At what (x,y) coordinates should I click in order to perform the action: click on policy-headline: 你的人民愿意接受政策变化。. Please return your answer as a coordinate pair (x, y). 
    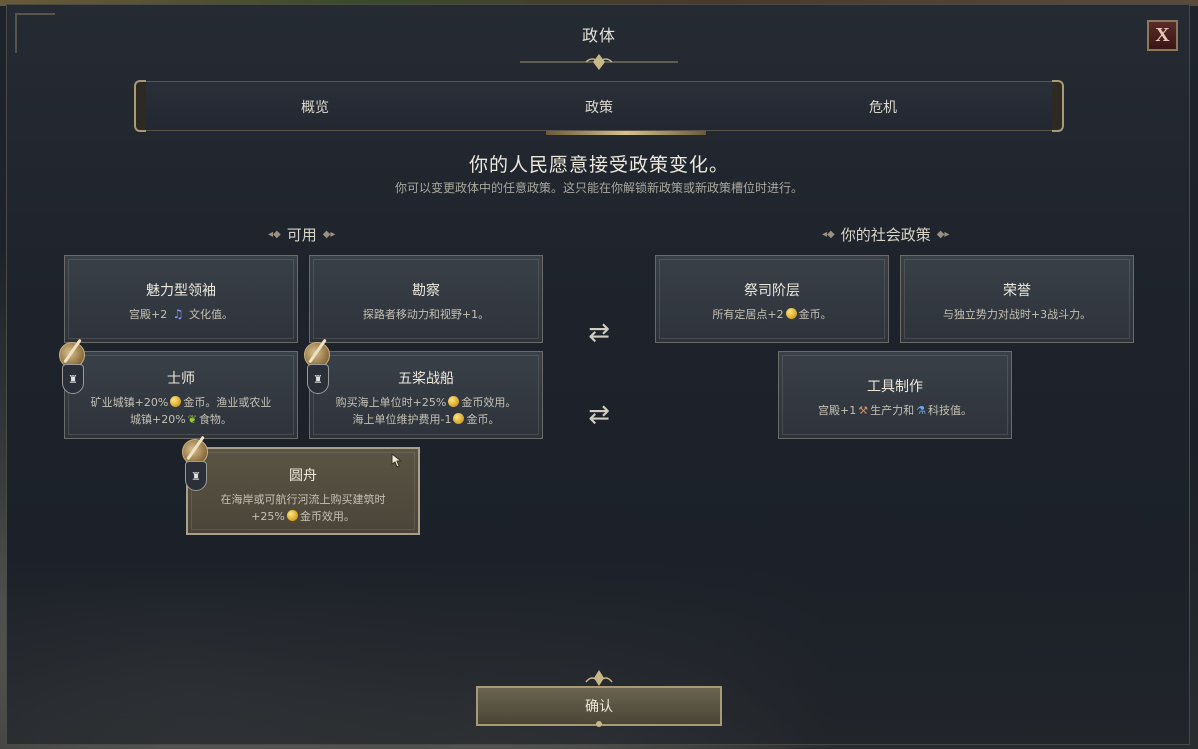
    Looking at the image, I should click on (598, 165).